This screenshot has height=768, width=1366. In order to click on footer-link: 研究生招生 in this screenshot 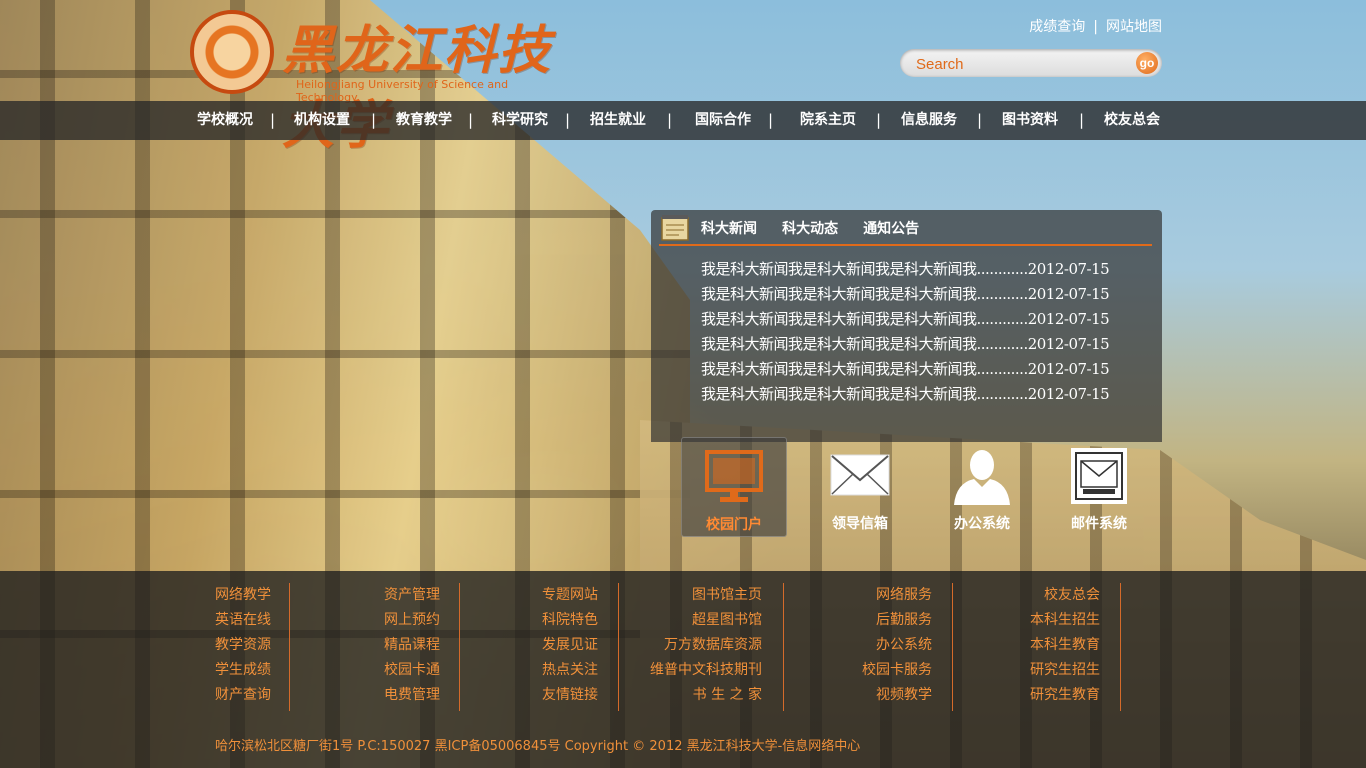, I will do `click(1050, 670)`.